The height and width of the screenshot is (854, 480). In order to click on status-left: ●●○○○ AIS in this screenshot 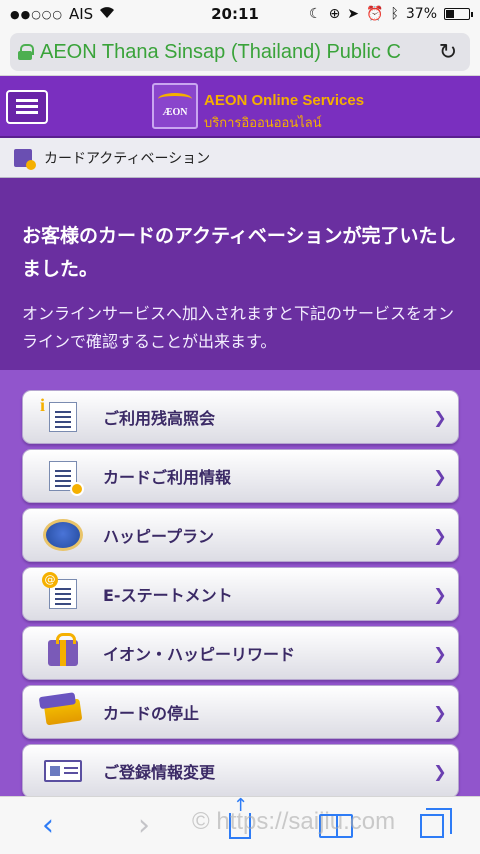, I will do `click(90, 14)`.